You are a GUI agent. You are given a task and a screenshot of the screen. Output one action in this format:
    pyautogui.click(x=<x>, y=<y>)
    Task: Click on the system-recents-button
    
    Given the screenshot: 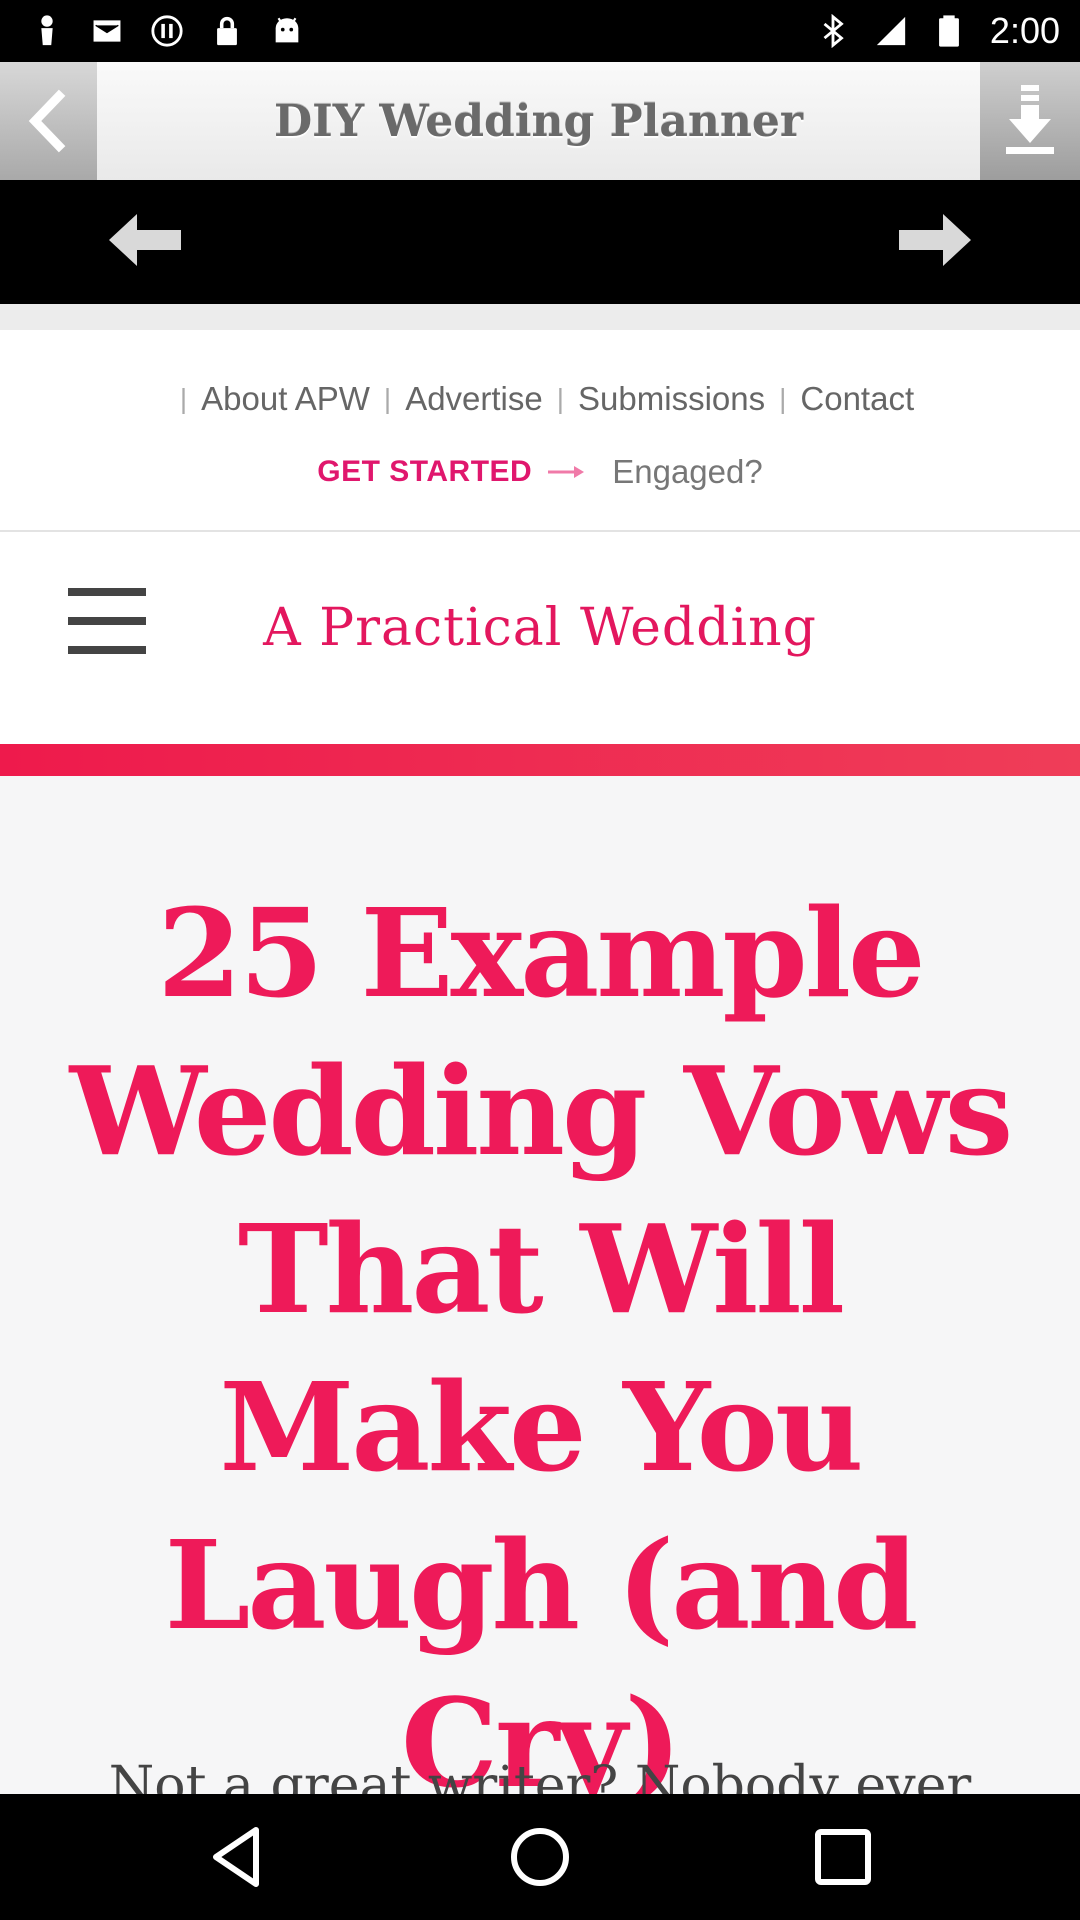 What is the action you would take?
    pyautogui.click(x=843, y=1857)
    